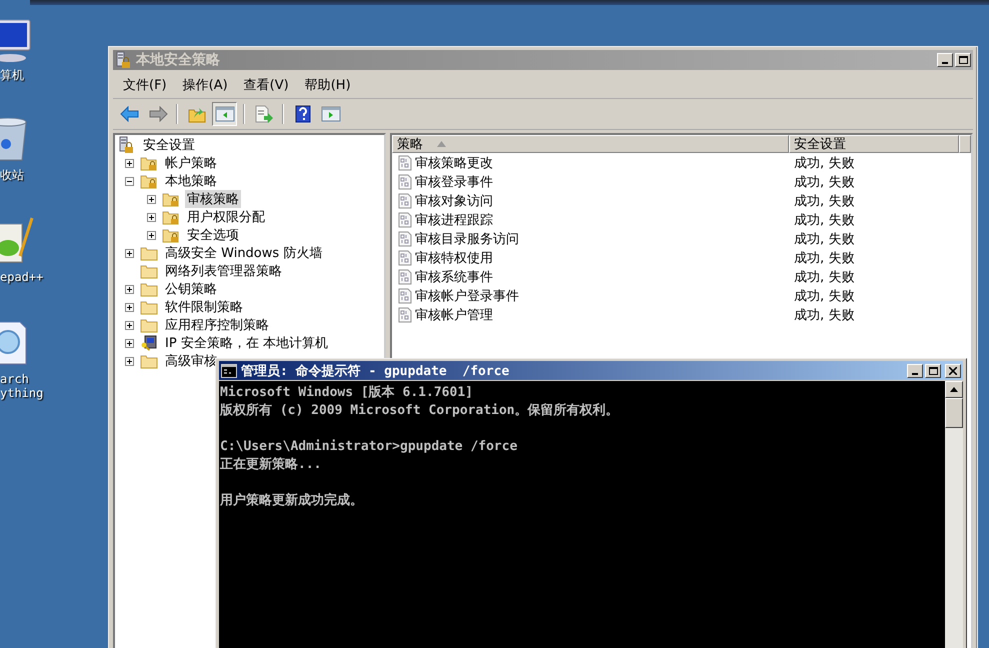 Image resolution: width=989 pixels, height=648 pixels. I want to click on close-button, so click(953, 371).